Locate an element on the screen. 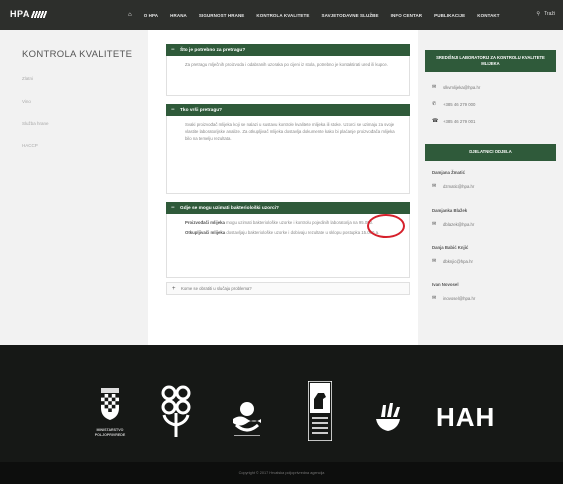 This screenshot has width=563, height=484. hand-icon is located at coordinates (388, 417).